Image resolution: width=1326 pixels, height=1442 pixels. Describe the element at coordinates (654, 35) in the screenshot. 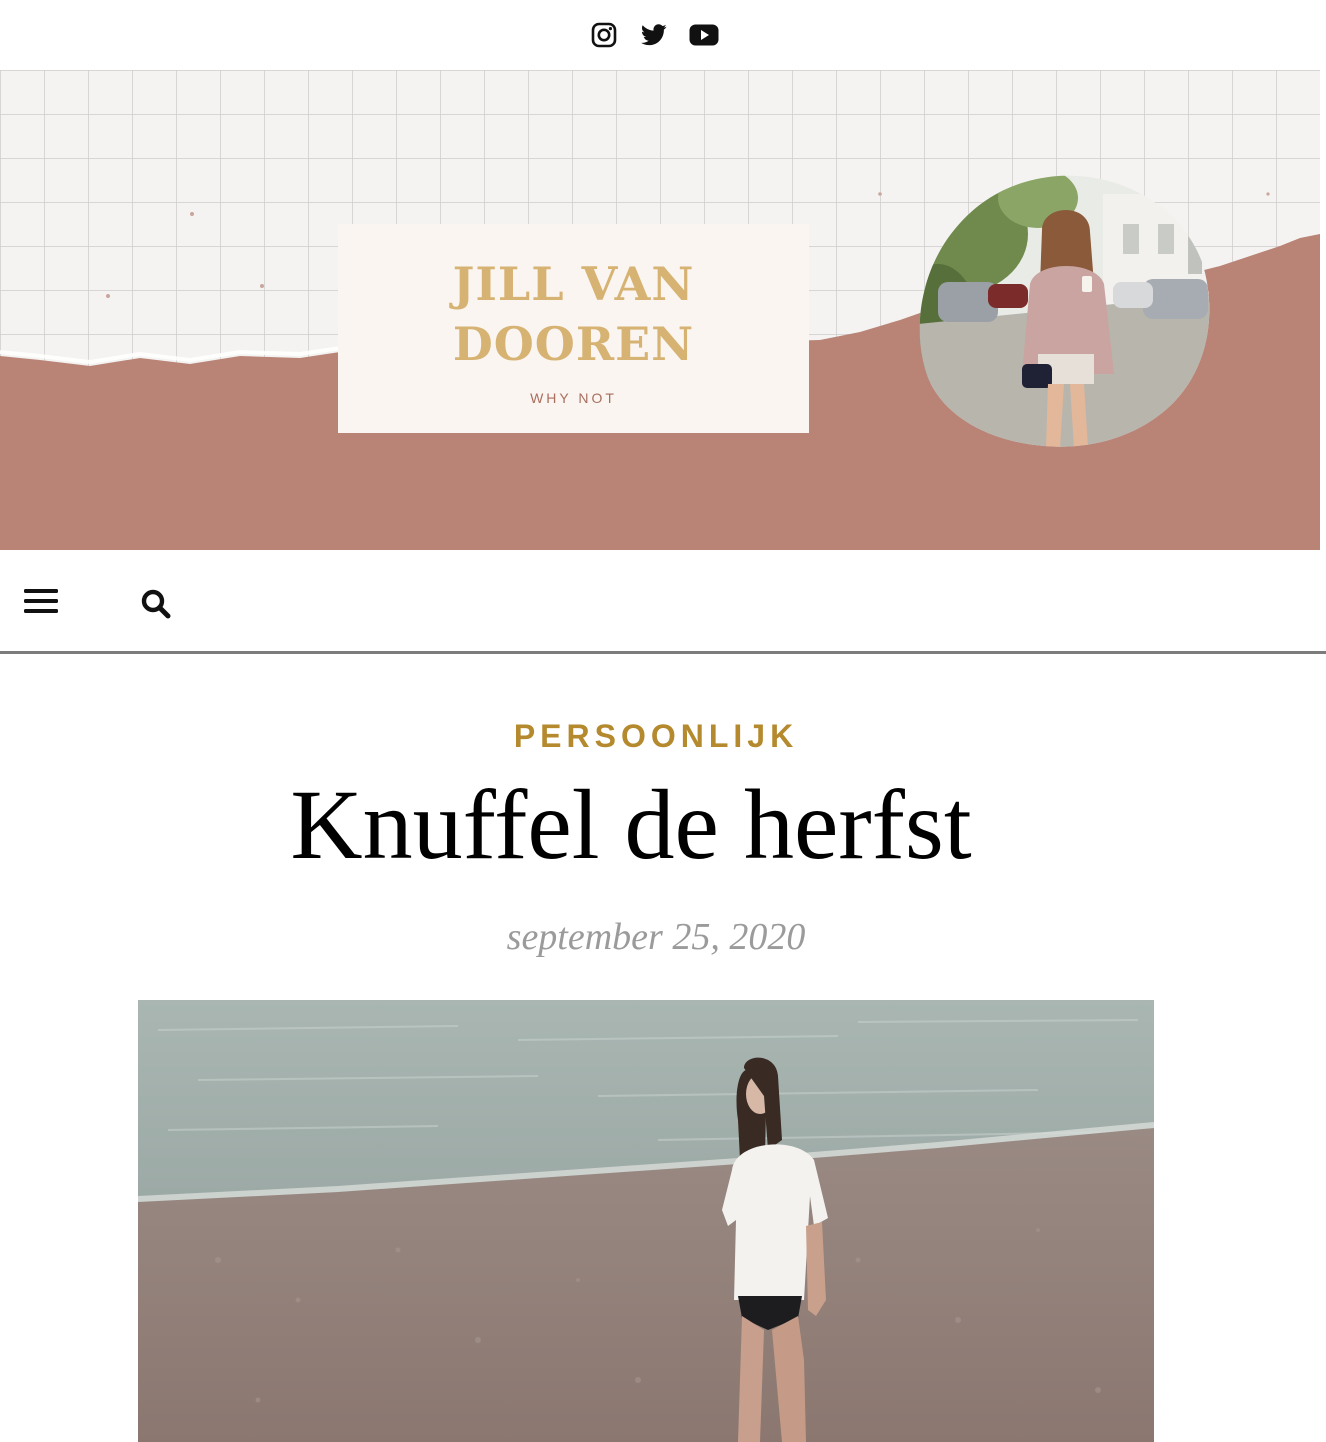

I see `twitter-icon` at that location.